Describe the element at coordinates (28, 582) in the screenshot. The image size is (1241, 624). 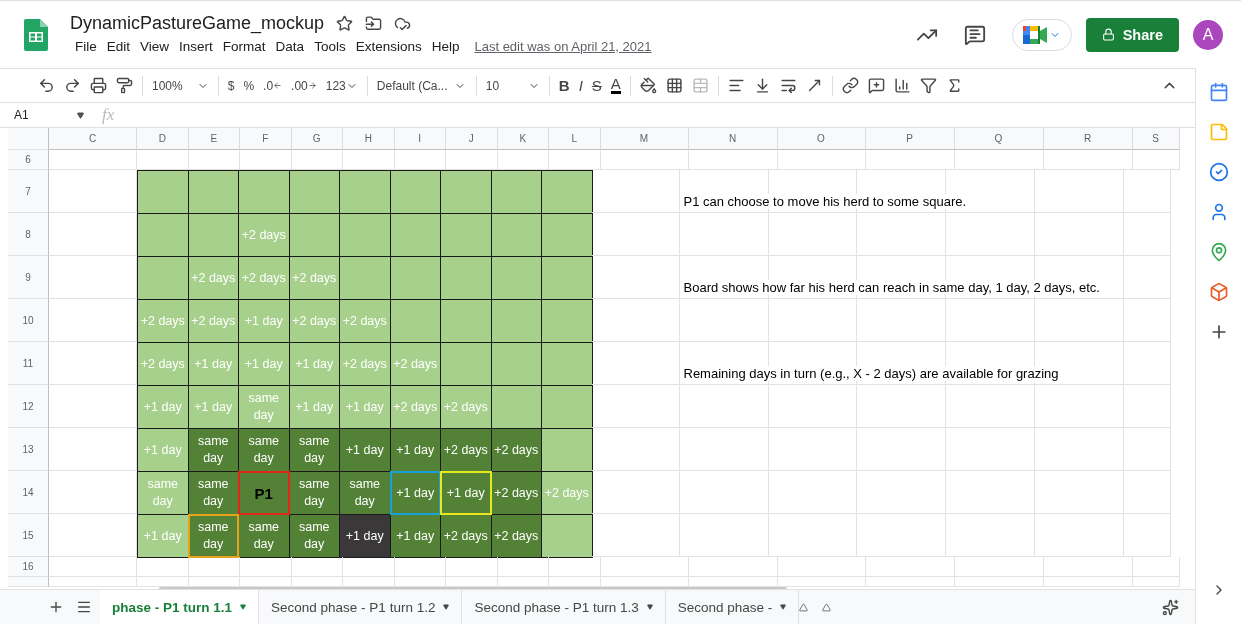
I see `row-header` at that location.